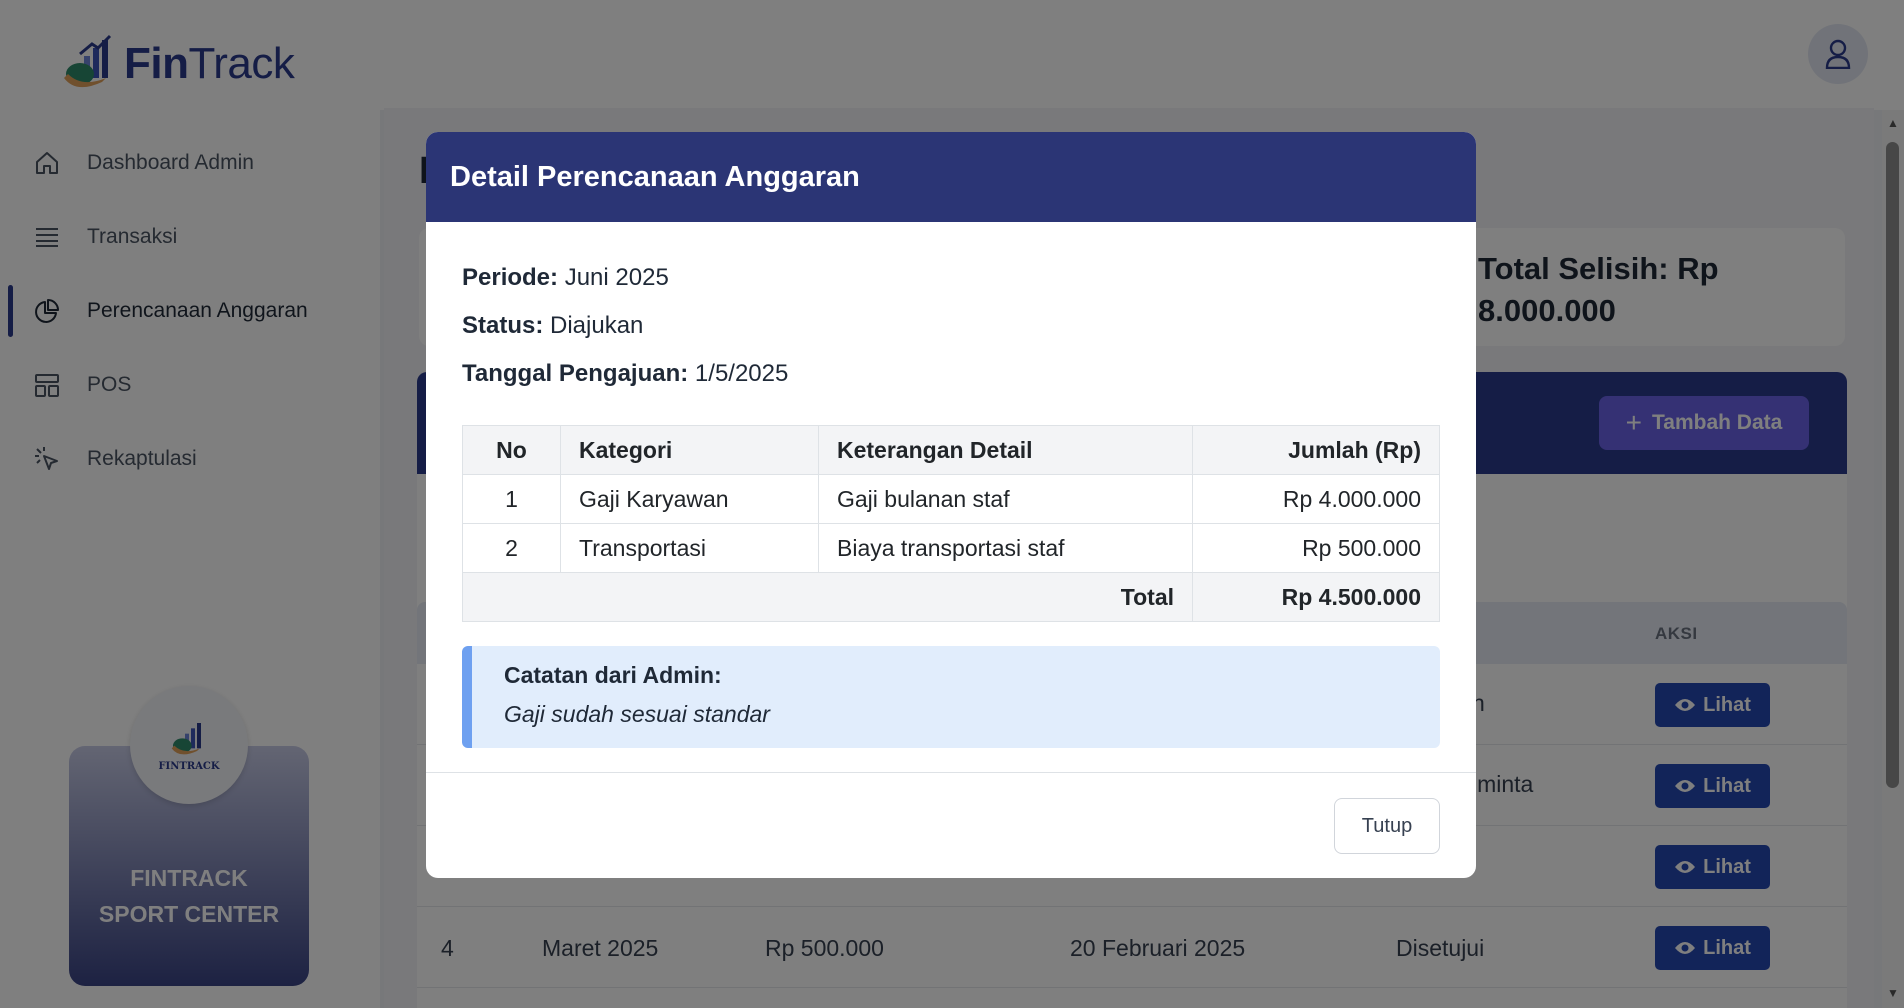  I want to click on column-header-keterangan: Keterangan Detail, so click(1005, 450).